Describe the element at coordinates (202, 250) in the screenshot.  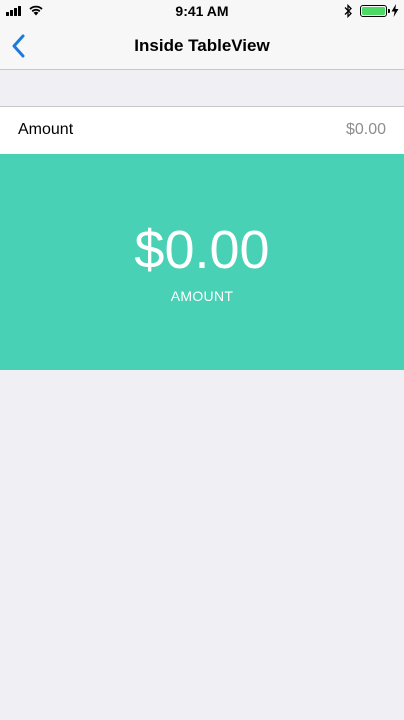
I see `amount-display: $0.00` at that location.